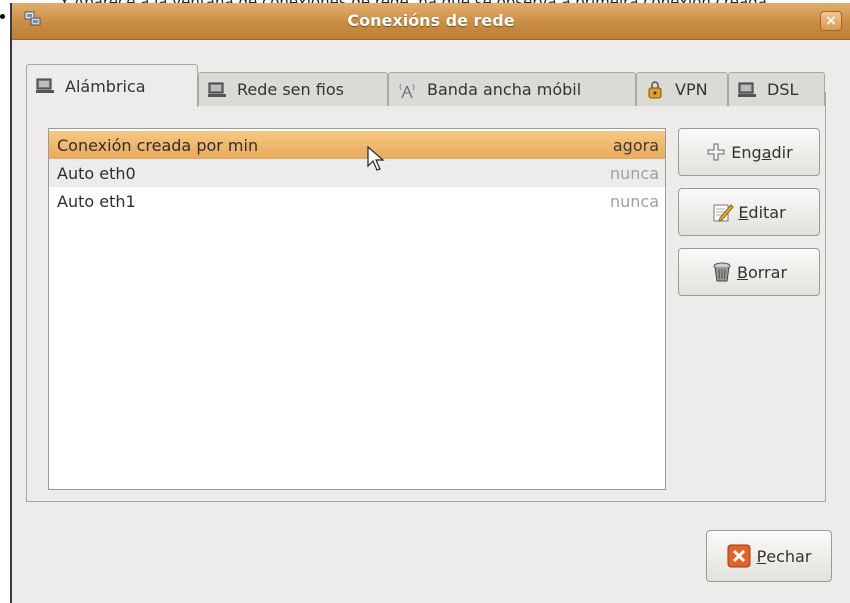 This screenshot has height=603, width=850. I want to click on add-label-post: dir, so click(782, 152).